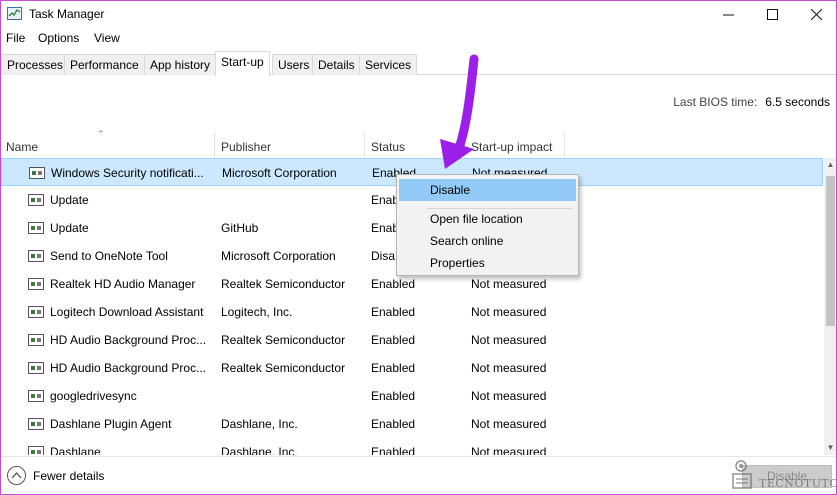 This screenshot has height=495, width=837. Describe the element at coordinates (459, 111) in the screenshot. I see `arrow-annotation` at that location.